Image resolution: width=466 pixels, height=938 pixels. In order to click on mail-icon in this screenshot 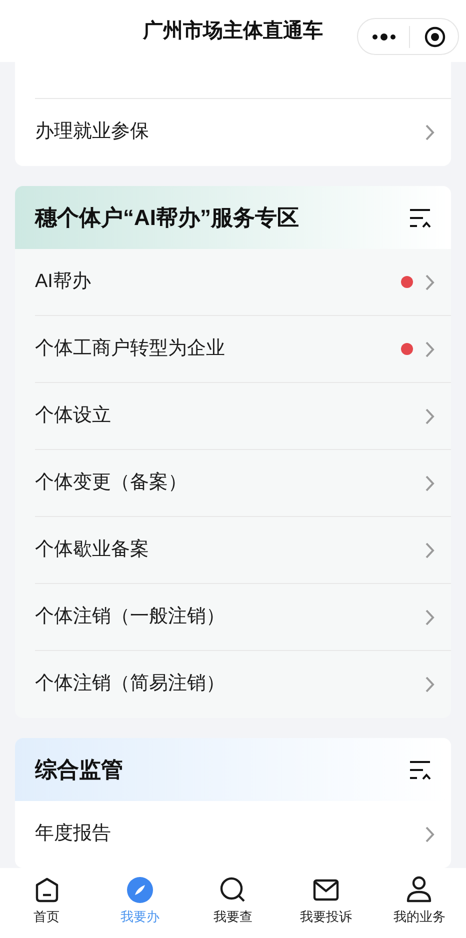, I will do `click(326, 889)`.